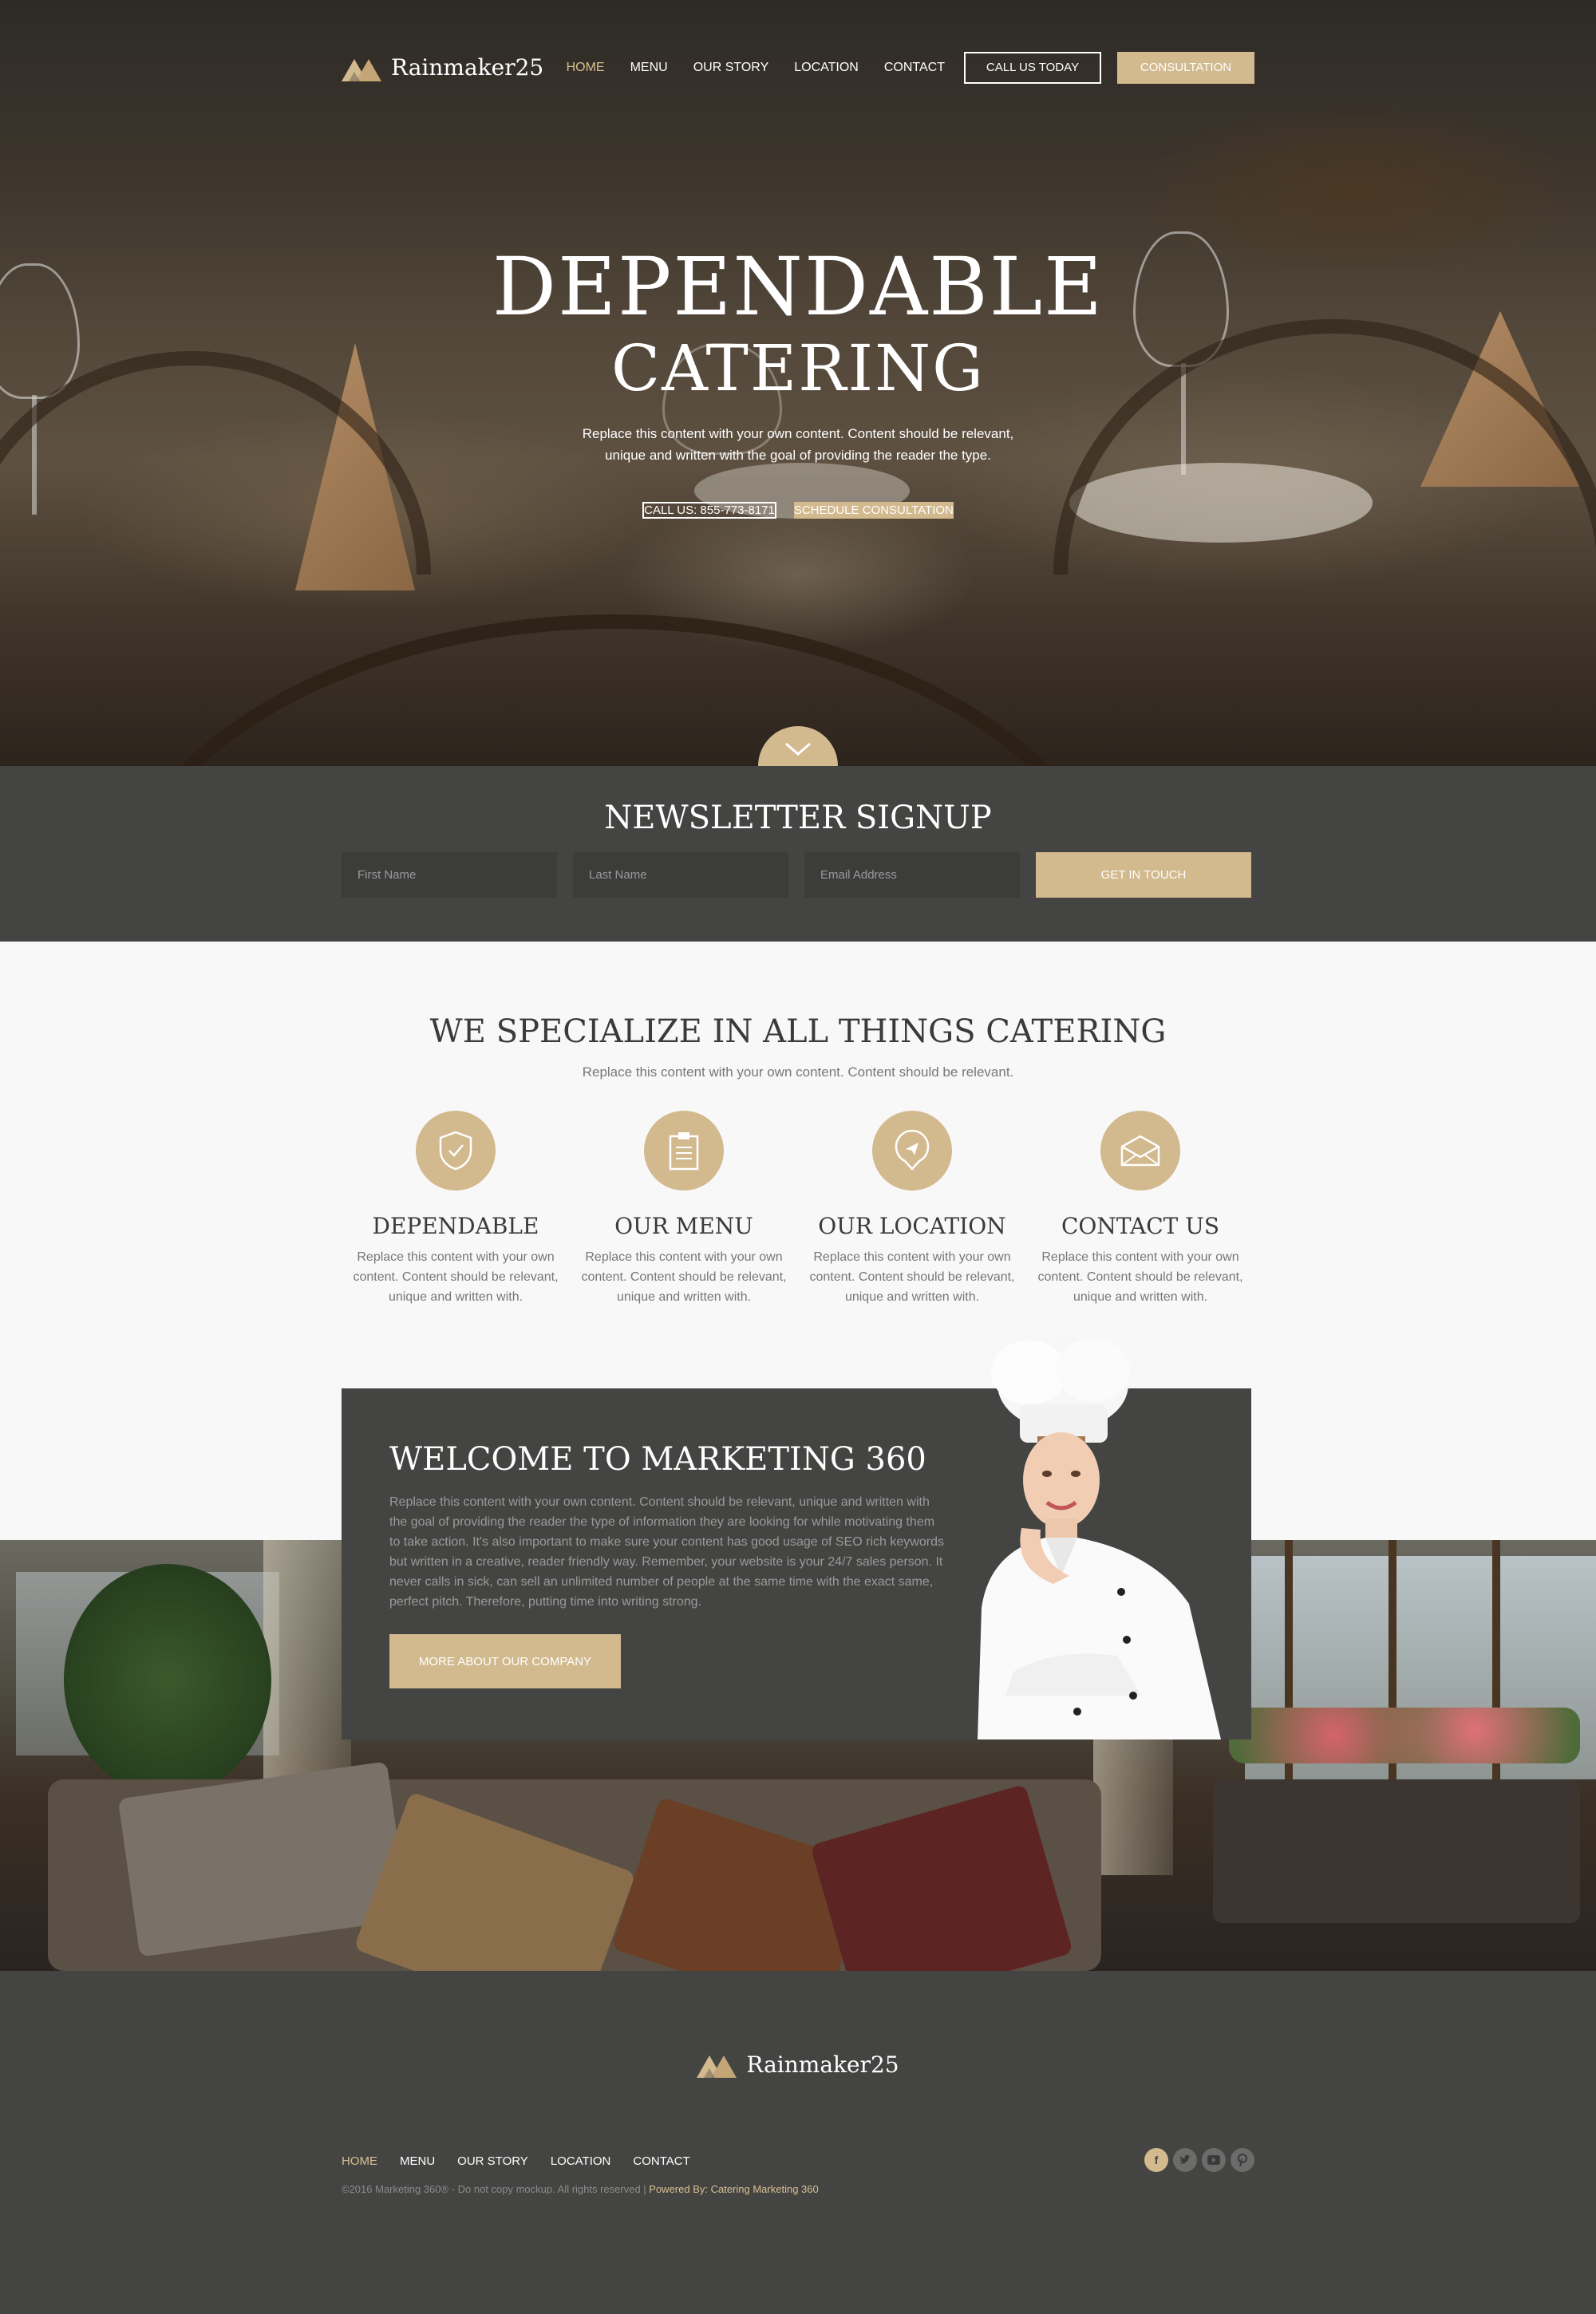  What do you see at coordinates (798, 287) in the screenshot?
I see `hero-title-line1: DEPENDABLE` at bounding box center [798, 287].